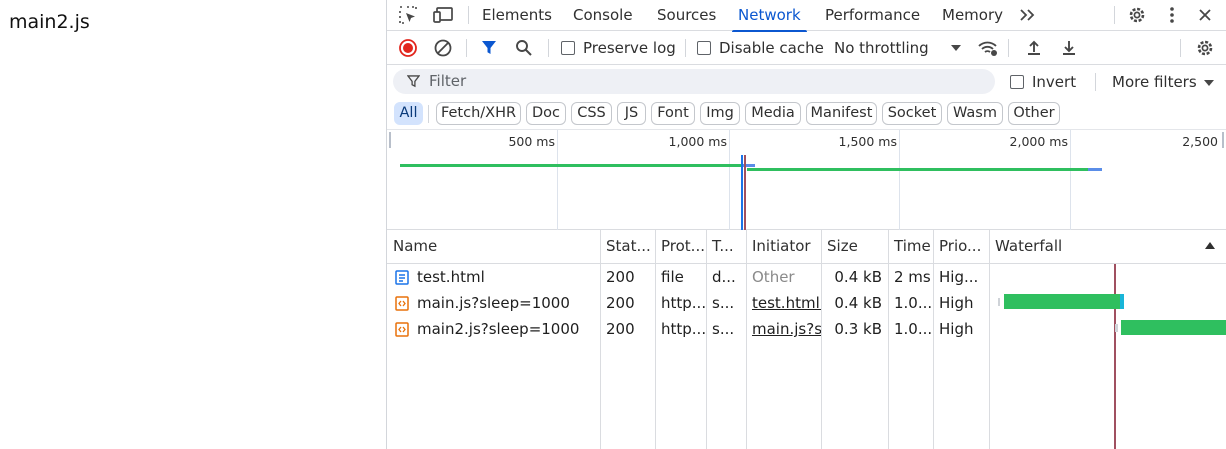  What do you see at coordinates (493, 303) in the screenshot?
I see `request-name: main.js?sleep=1000` at bounding box center [493, 303].